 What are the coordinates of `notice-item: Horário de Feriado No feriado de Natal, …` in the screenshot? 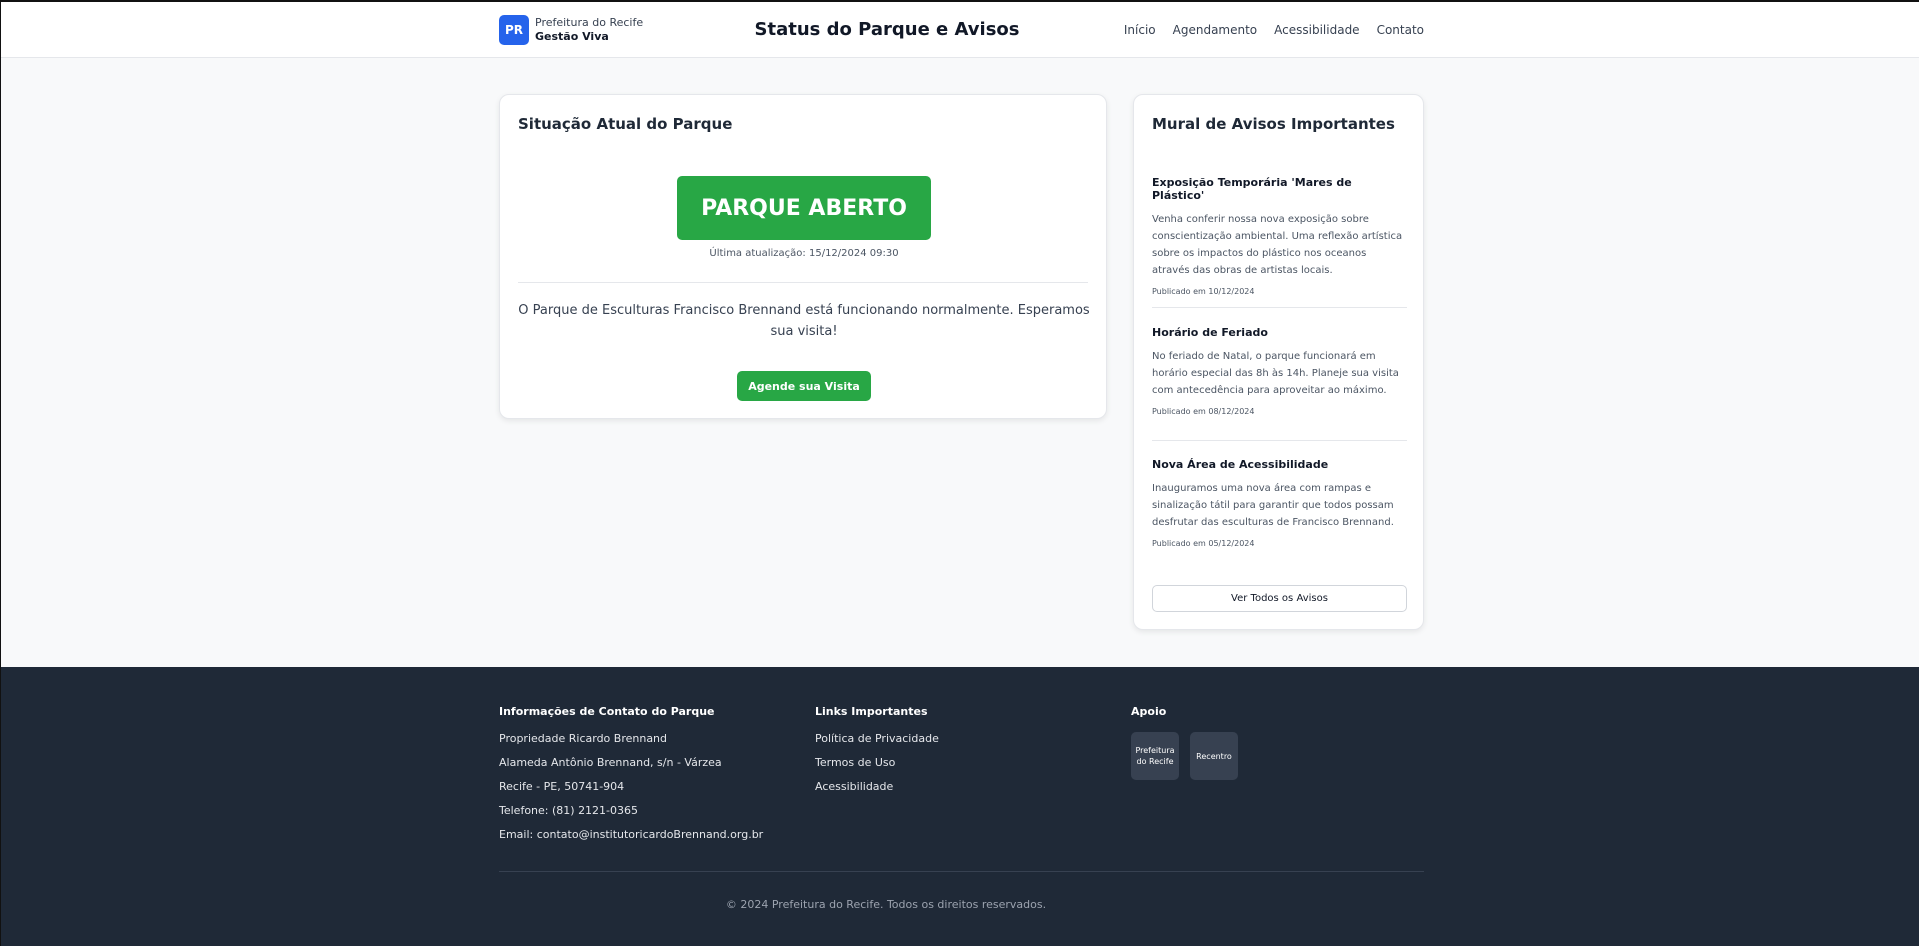 It's located at (1279, 371).